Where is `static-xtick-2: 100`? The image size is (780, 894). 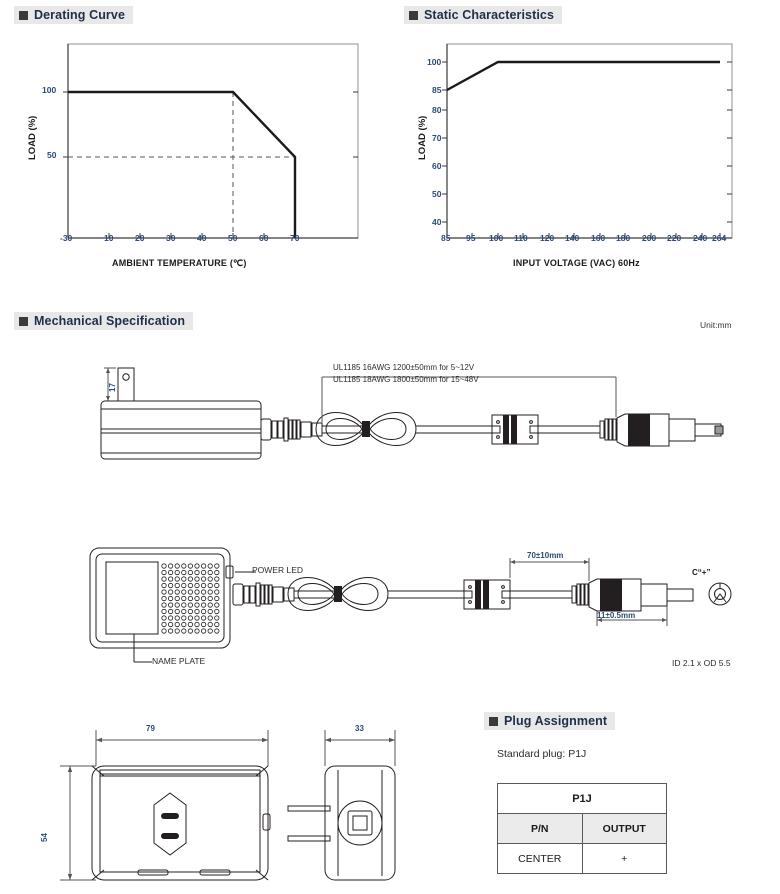
static-xtick-2: 100 is located at coordinates (496, 238).